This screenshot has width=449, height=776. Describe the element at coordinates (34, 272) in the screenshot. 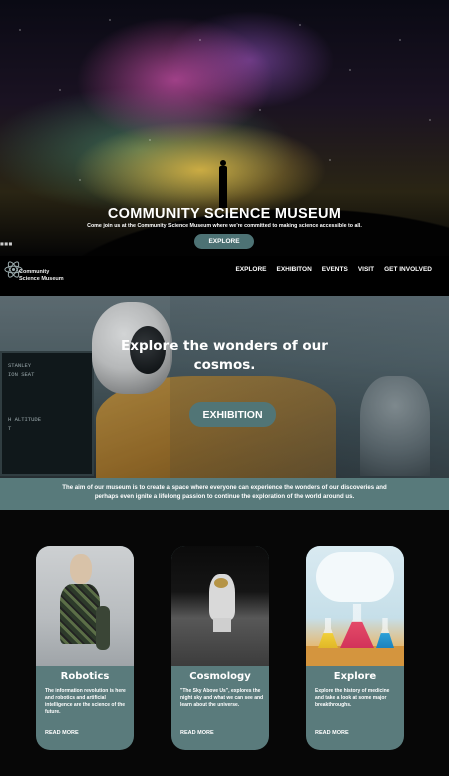

I see `logo-line-1: Community` at that location.